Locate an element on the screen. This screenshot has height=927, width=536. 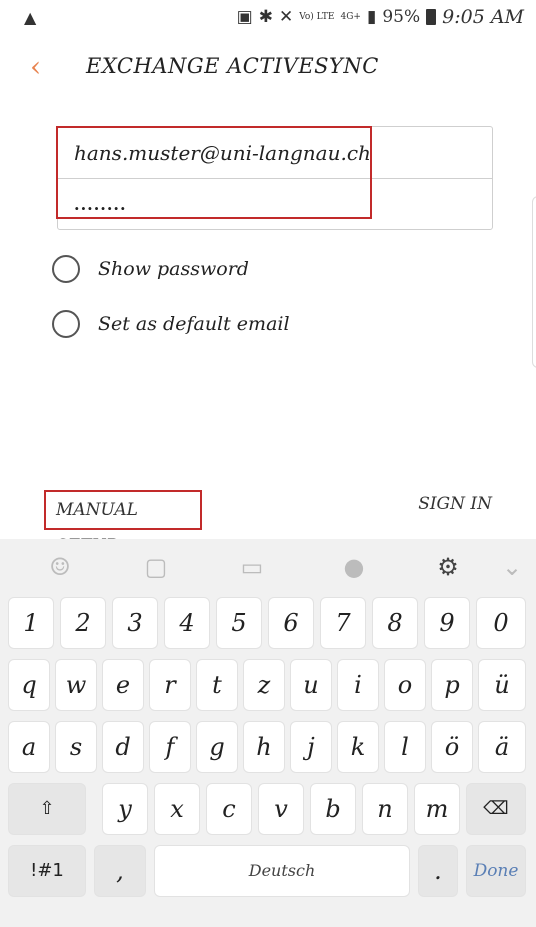
emoji-icon: ☺ is located at coordinates (60, 567).